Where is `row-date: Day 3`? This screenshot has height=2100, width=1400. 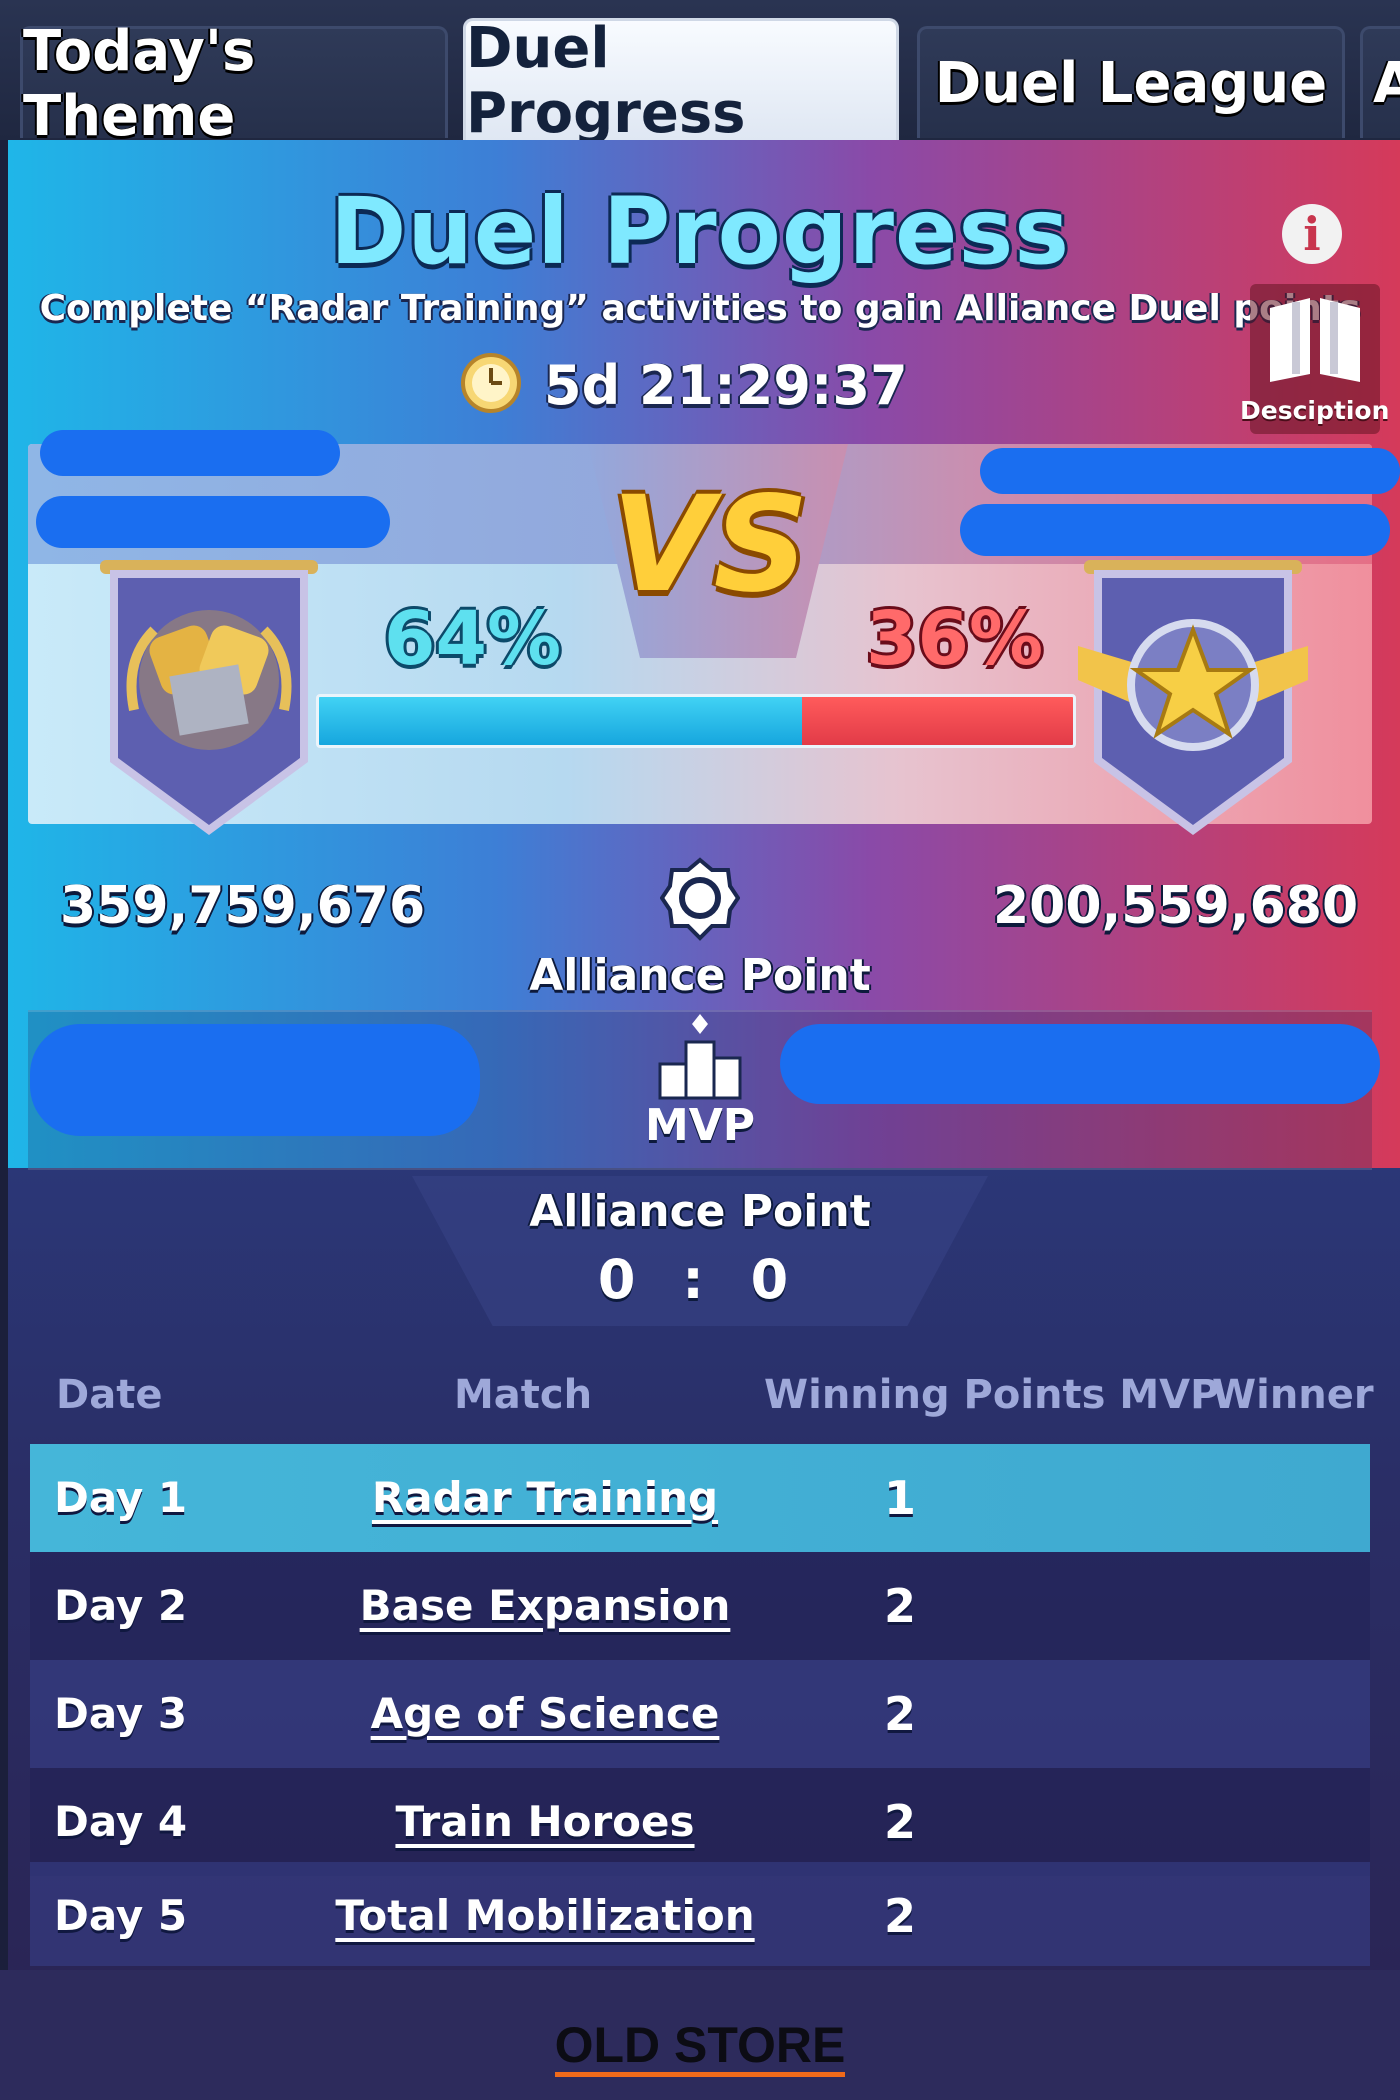 row-date: Day 3 is located at coordinates (121, 1713).